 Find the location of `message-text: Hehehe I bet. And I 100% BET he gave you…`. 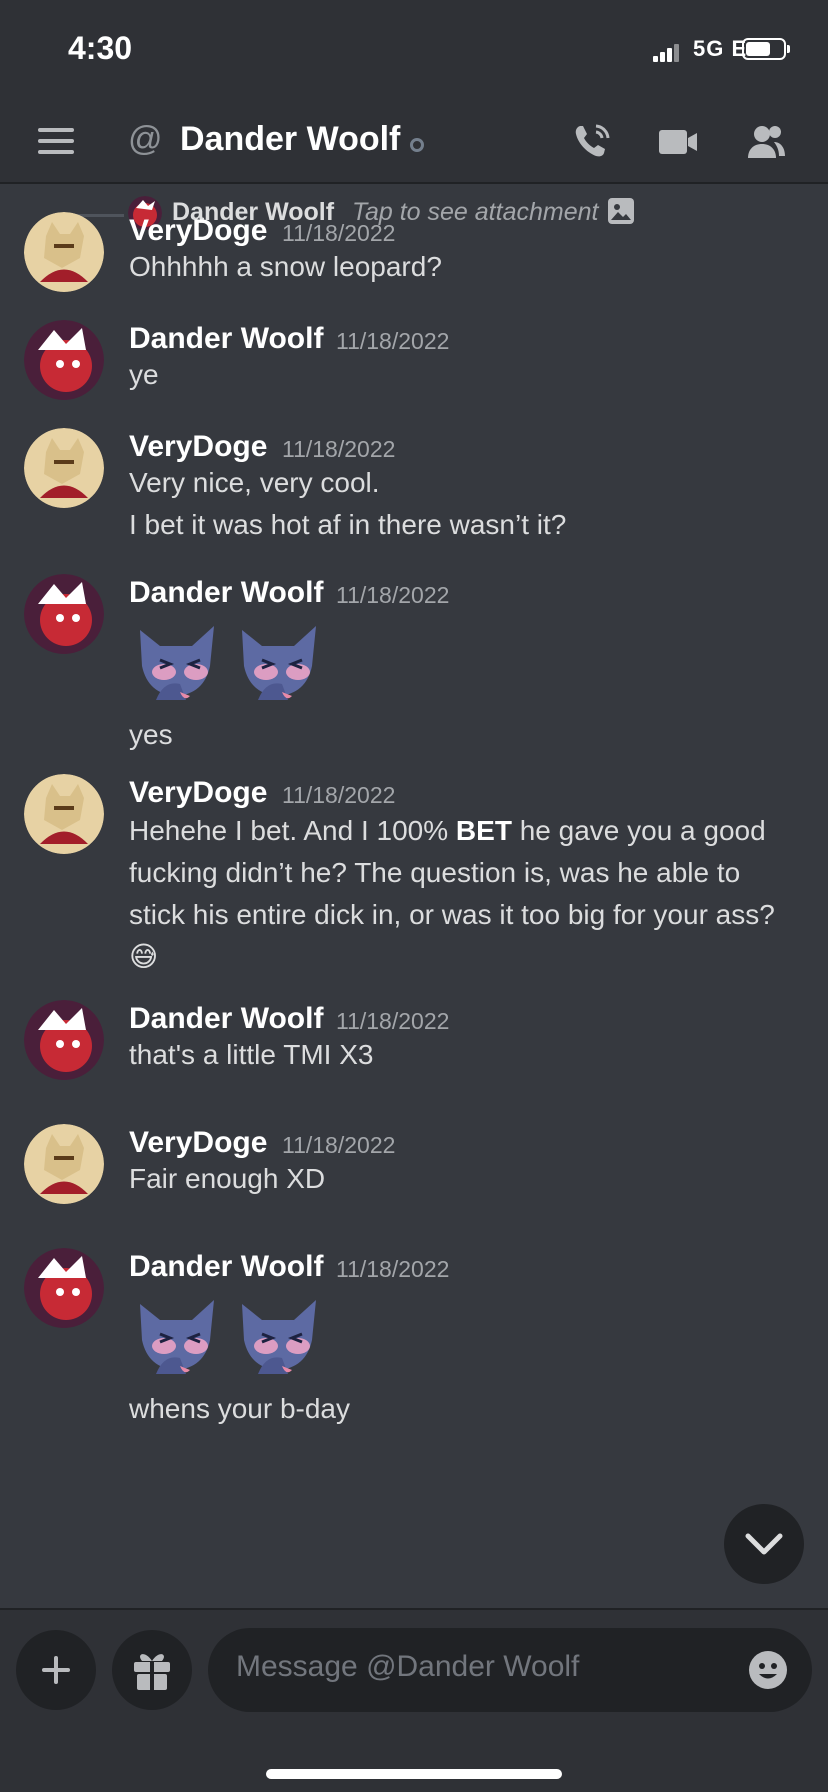

message-text: Hehehe I bet. And I 100% BET he gave you… is located at coordinates (452, 893).